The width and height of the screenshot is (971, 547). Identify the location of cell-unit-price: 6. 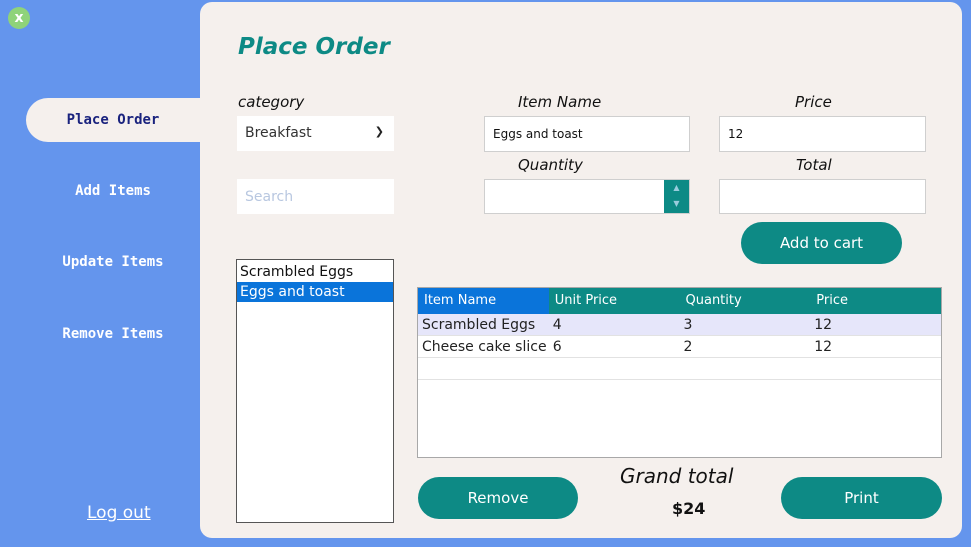
(557, 347).